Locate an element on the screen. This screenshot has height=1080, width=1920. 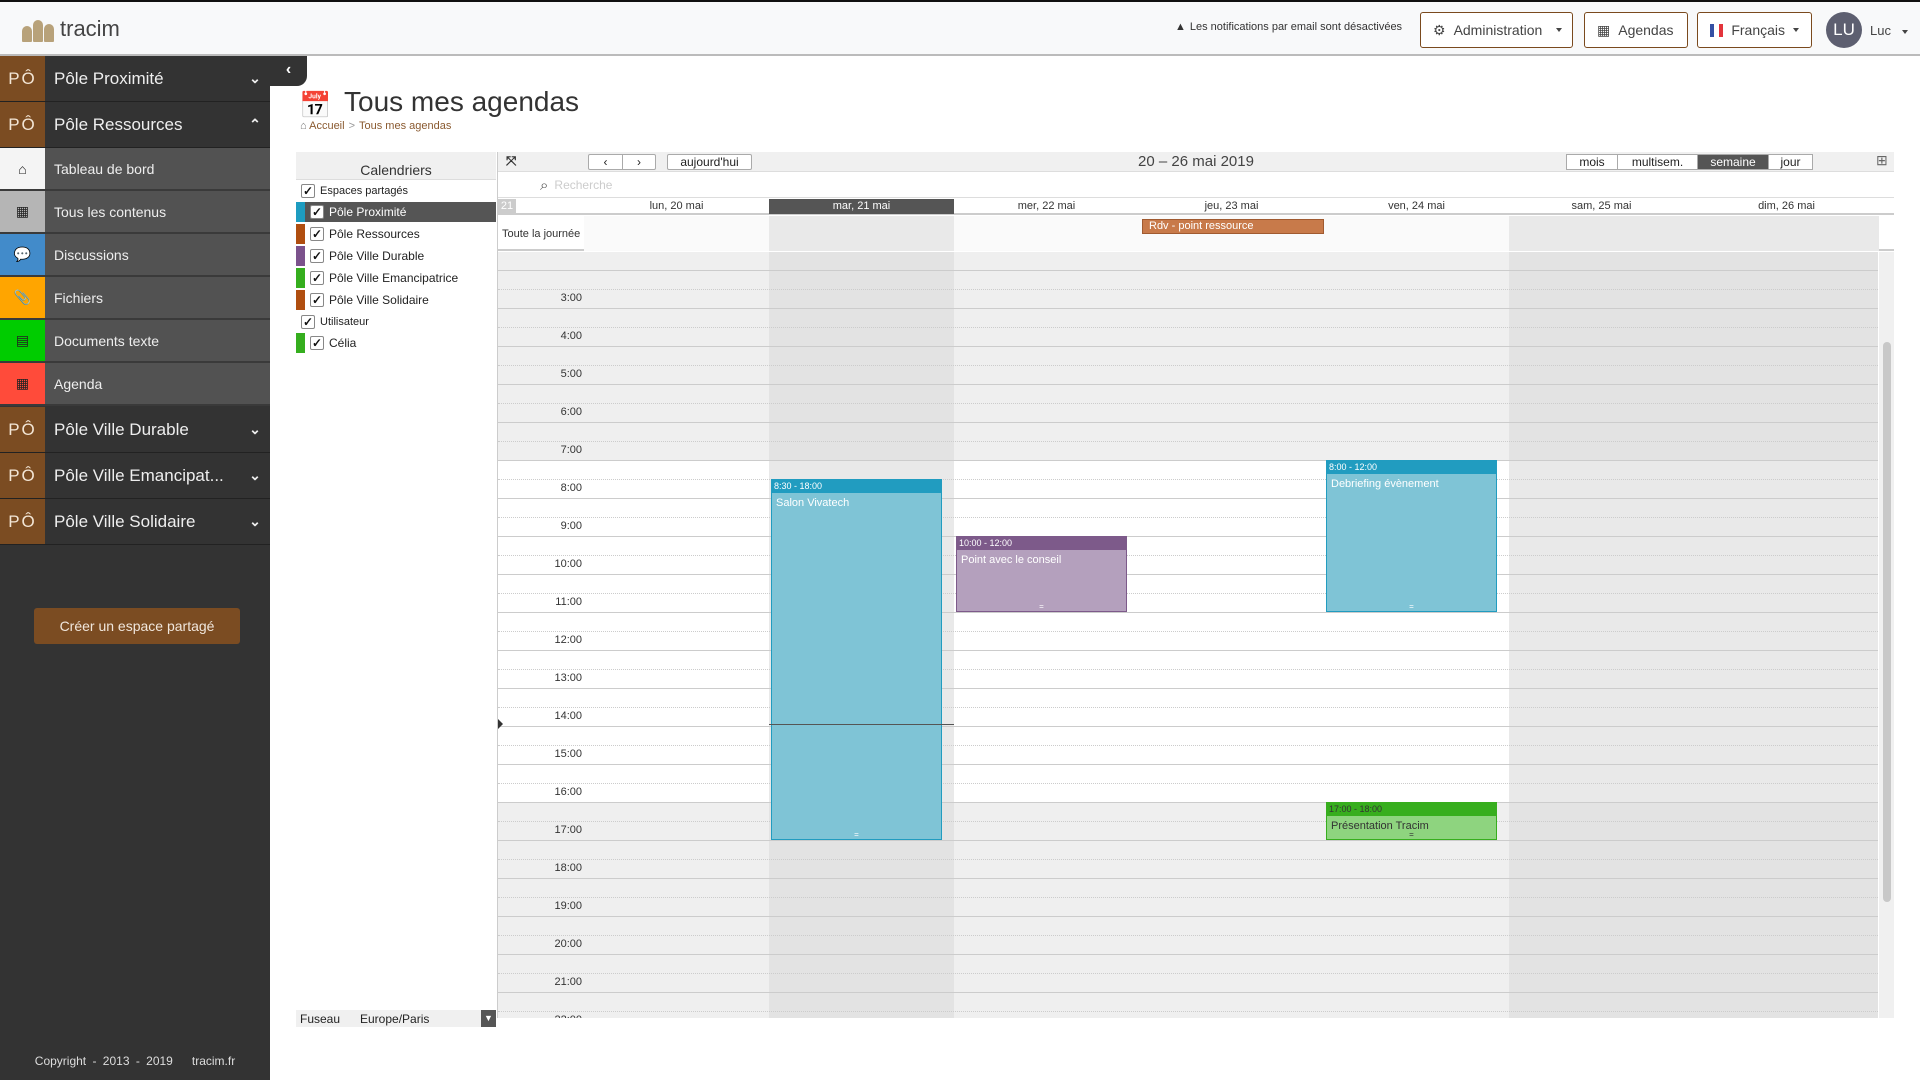
administration-button: ⚙ Administration is located at coordinates (1496, 30).